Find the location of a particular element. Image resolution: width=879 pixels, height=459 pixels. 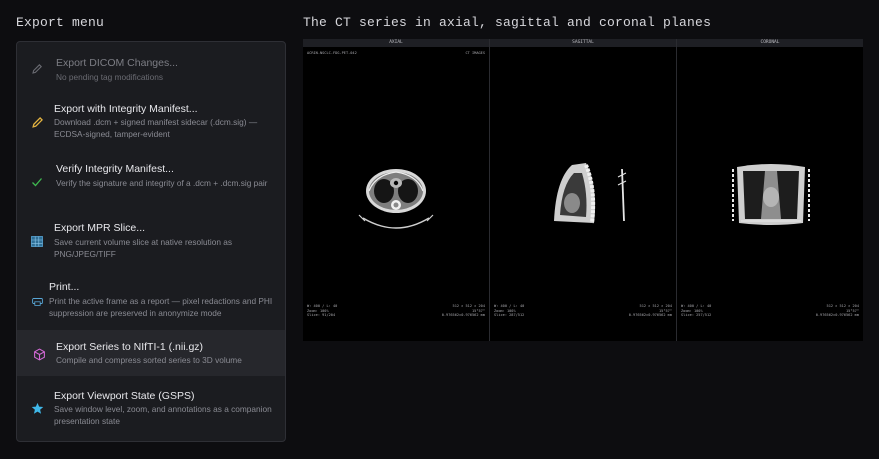

check-icon is located at coordinates (37, 182).